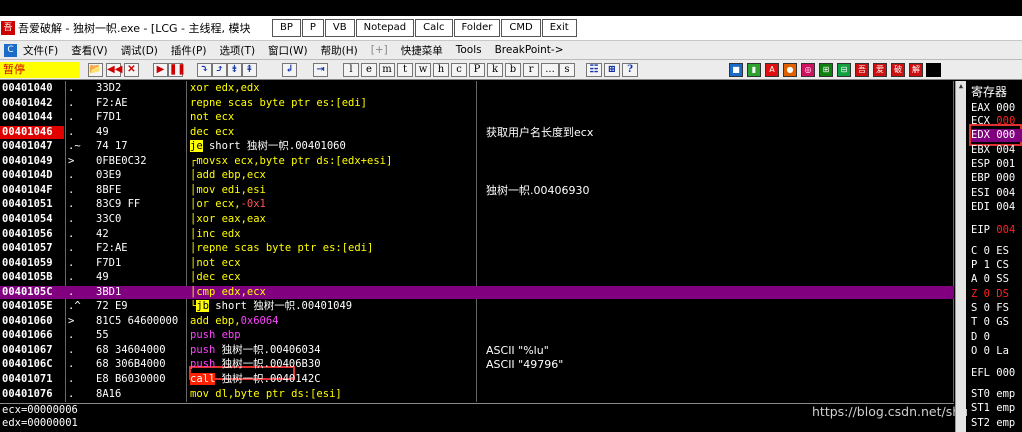  I want to click on menu-item-9: Tools, so click(469, 50).